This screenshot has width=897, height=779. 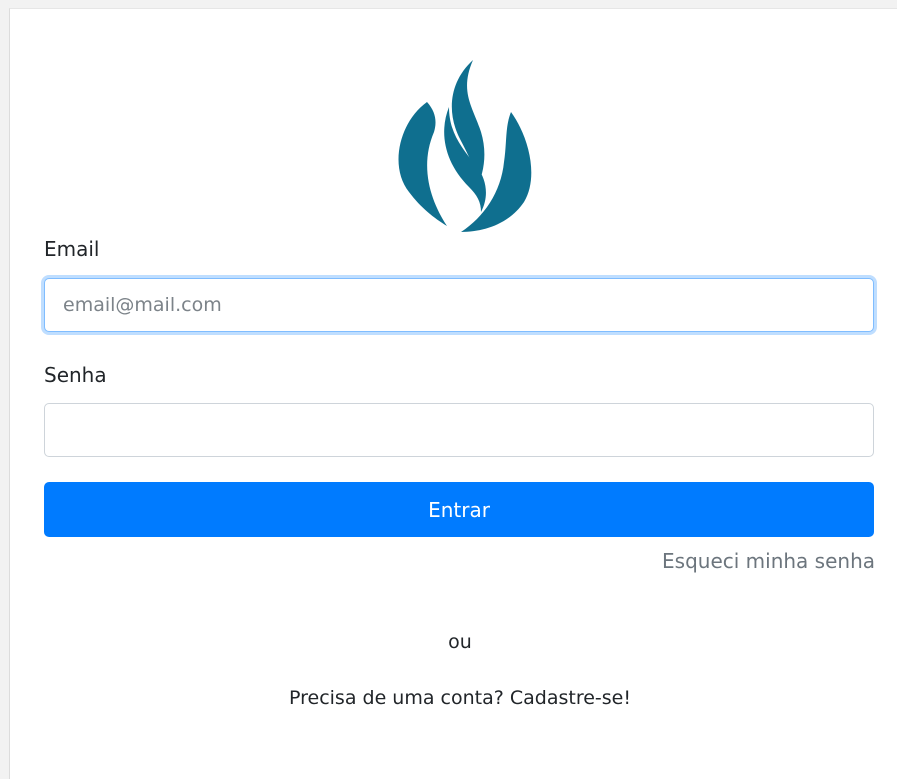 What do you see at coordinates (72, 249) in the screenshot?
I see `email-label: Email` at bounding box center [72, 249].